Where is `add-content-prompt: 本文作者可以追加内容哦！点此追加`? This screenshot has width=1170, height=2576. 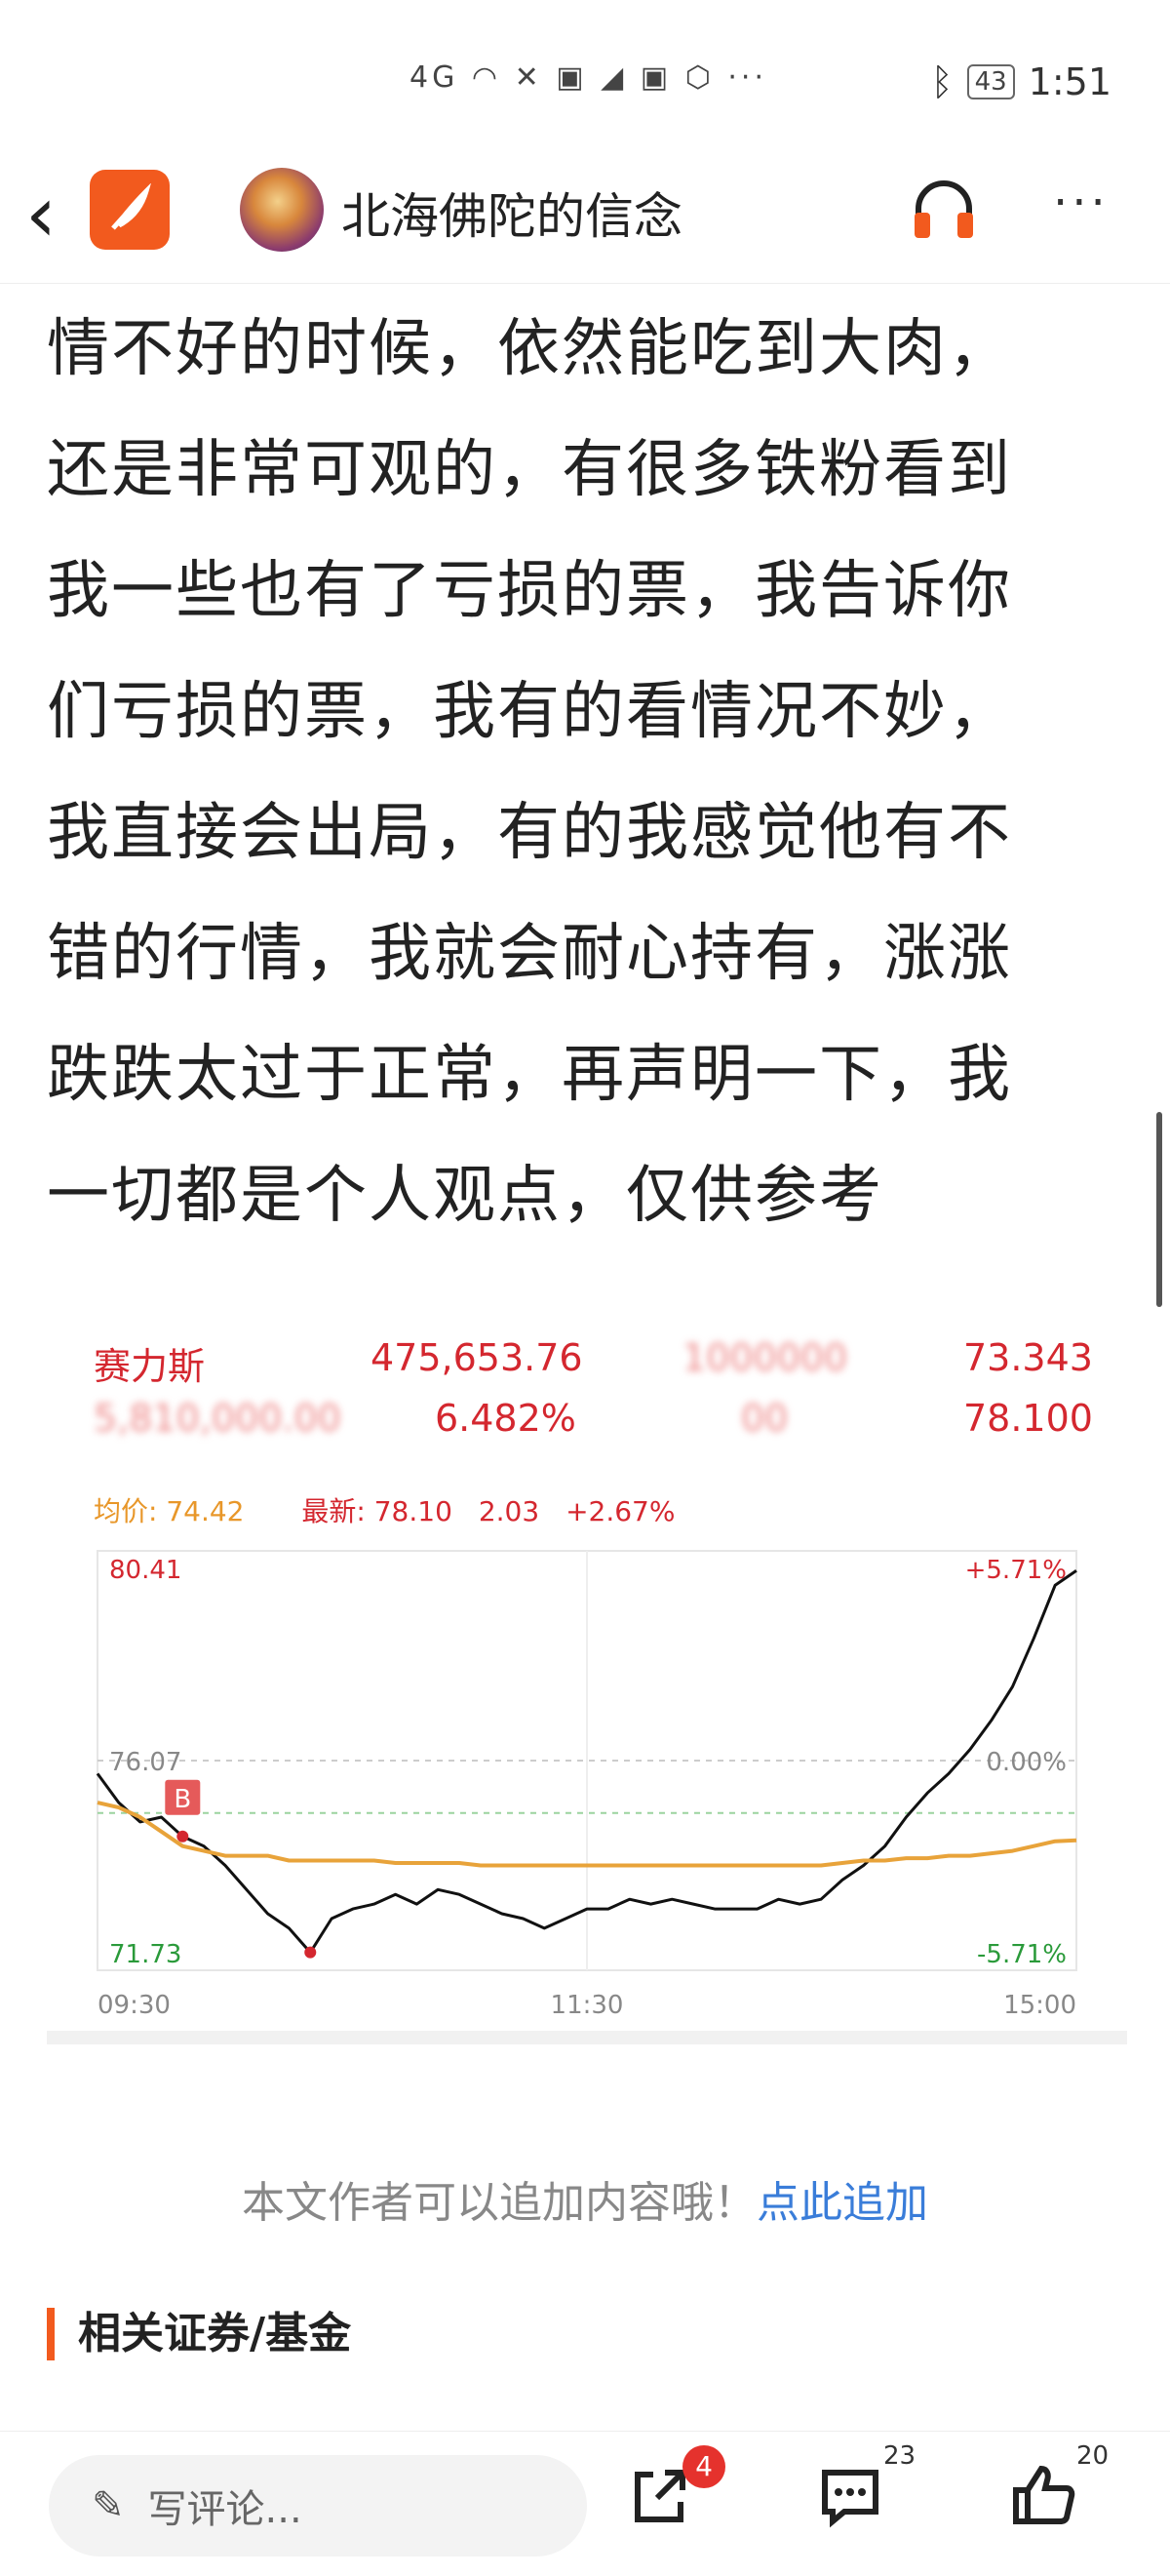 add-content-prompt: 本文作者可以追加内容哦！点此追加 is located at coordinates (585, 2198).